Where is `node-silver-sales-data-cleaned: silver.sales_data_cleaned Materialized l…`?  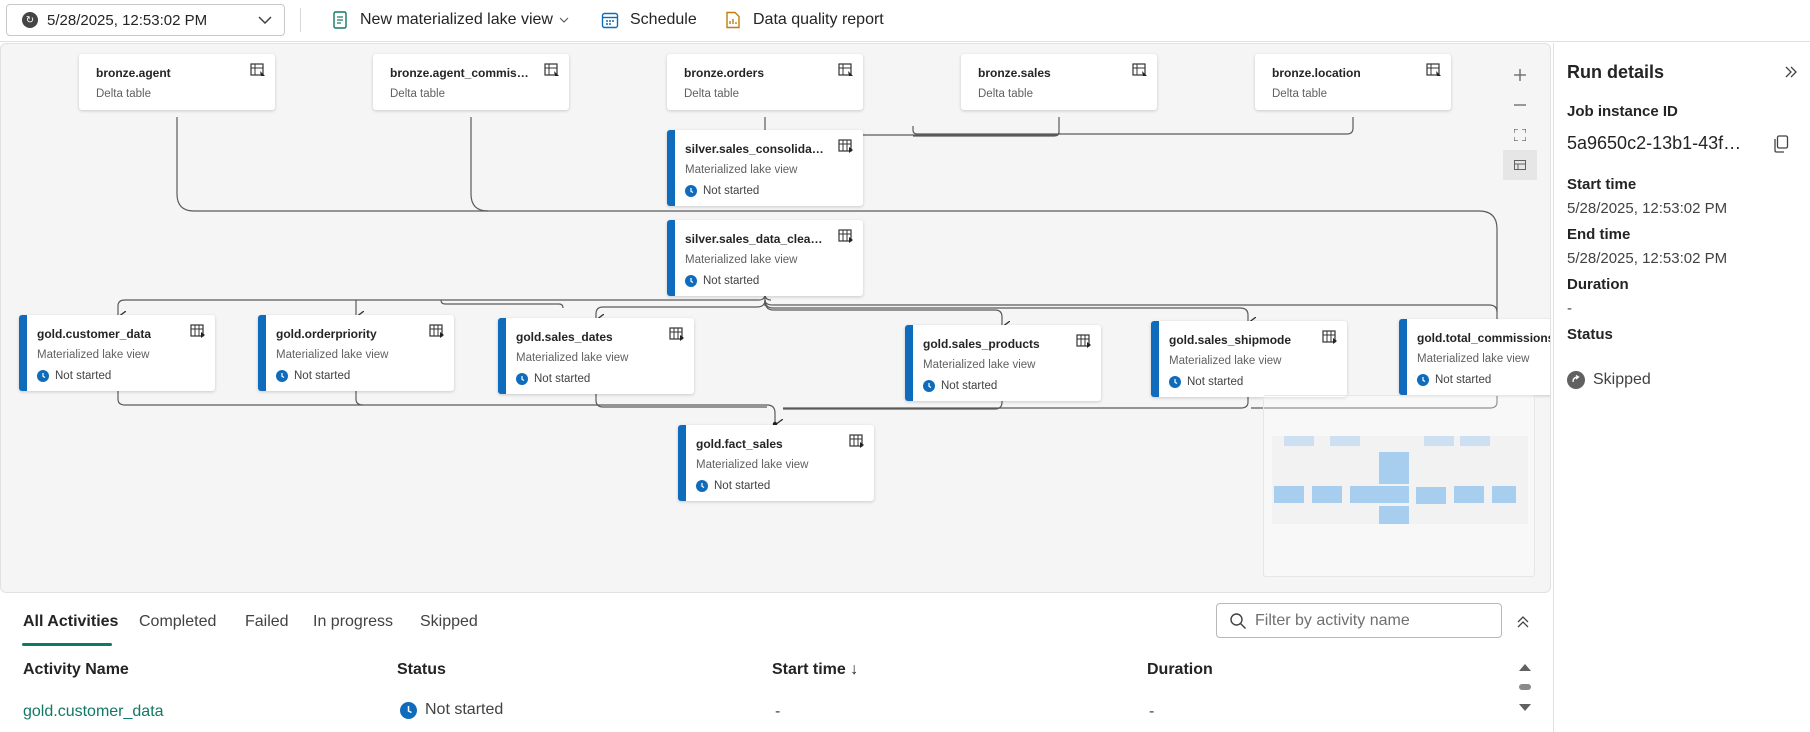 node-silver-sales-data-cleaned: silver.sales_data_cleaned Materialized l… is located at coordinates (765, 258).